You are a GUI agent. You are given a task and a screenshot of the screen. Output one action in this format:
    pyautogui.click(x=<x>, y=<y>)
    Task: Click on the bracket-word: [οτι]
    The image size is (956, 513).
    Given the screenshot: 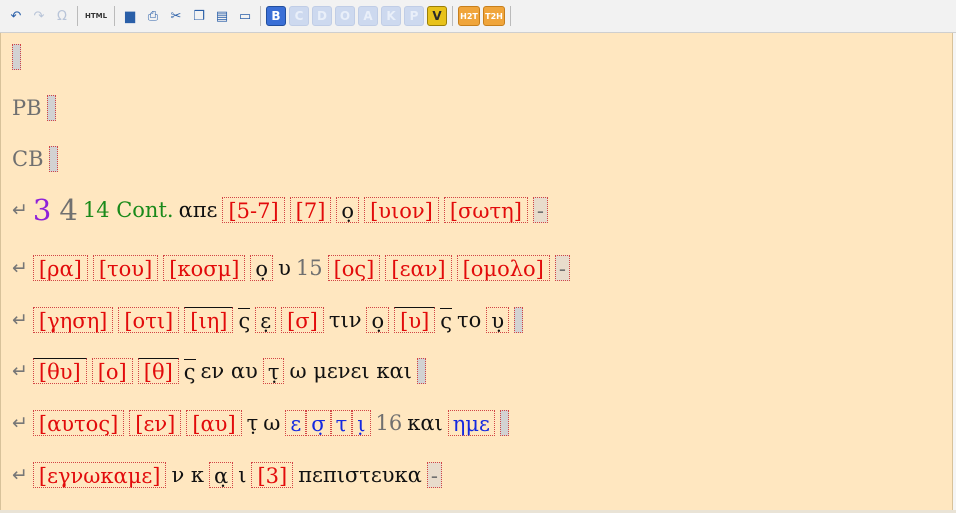 What is the action you would take?
    pyautogui.click(x=149, y=320)
    